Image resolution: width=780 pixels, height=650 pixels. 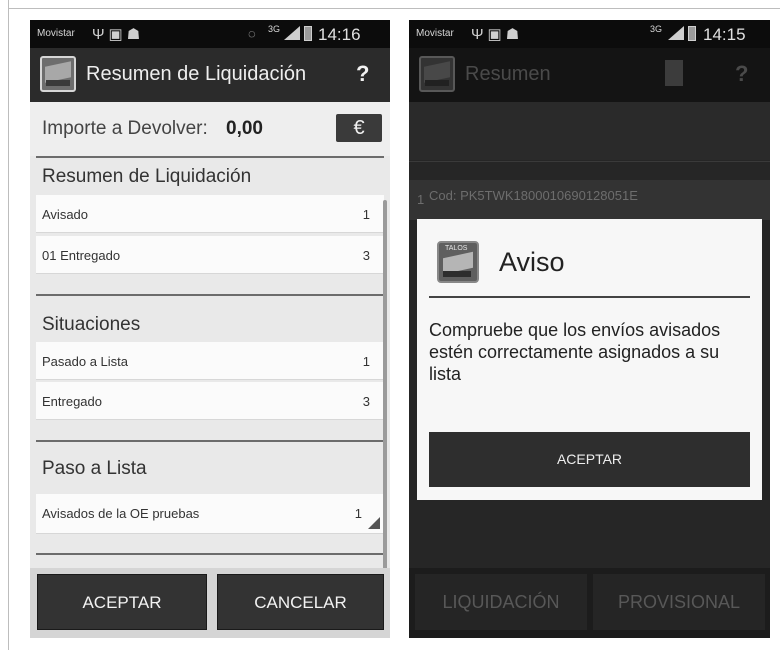 I want to click on list-item: Pasado a Lista 1, so click(x=210, y=361).